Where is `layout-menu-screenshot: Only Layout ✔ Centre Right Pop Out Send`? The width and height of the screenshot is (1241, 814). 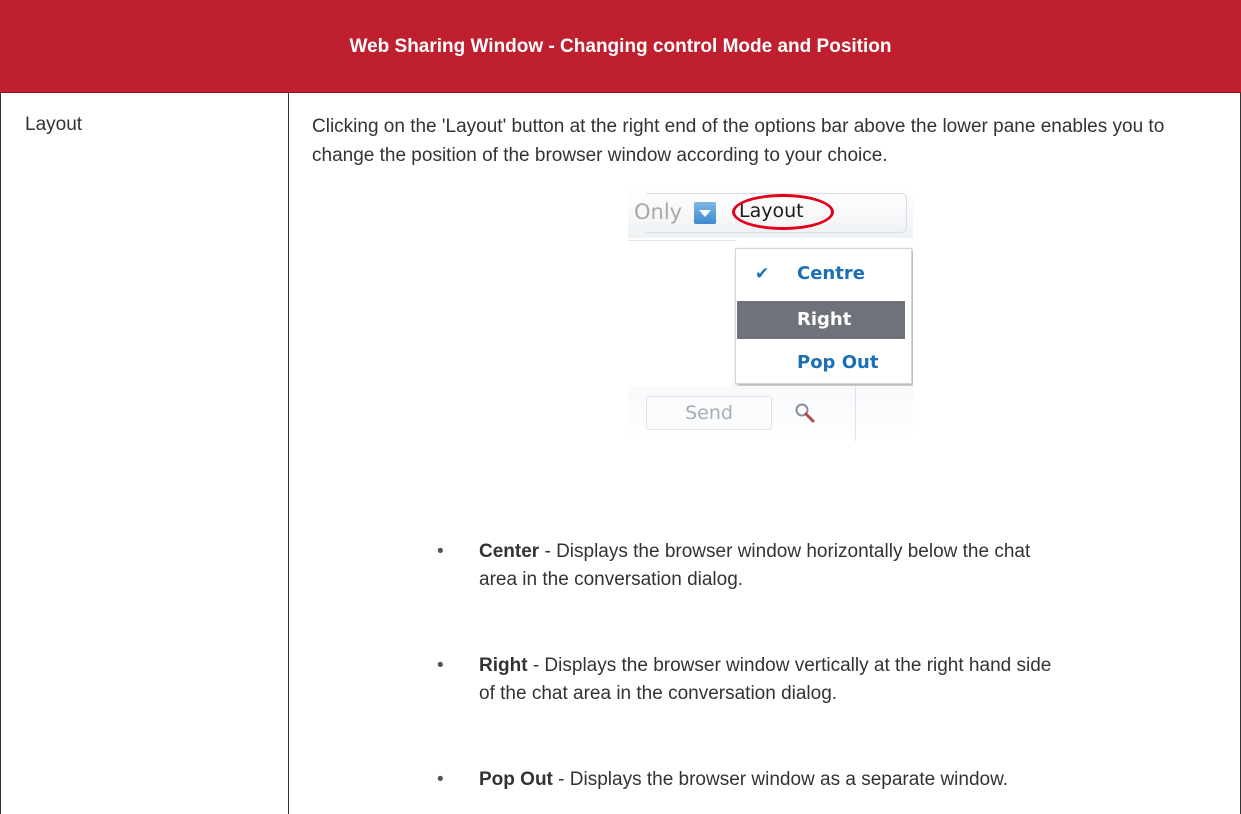 layout-menu-screenshot: Only Layout ✔ Centre Right Pop Out Send is located at coordinates (770, 315).